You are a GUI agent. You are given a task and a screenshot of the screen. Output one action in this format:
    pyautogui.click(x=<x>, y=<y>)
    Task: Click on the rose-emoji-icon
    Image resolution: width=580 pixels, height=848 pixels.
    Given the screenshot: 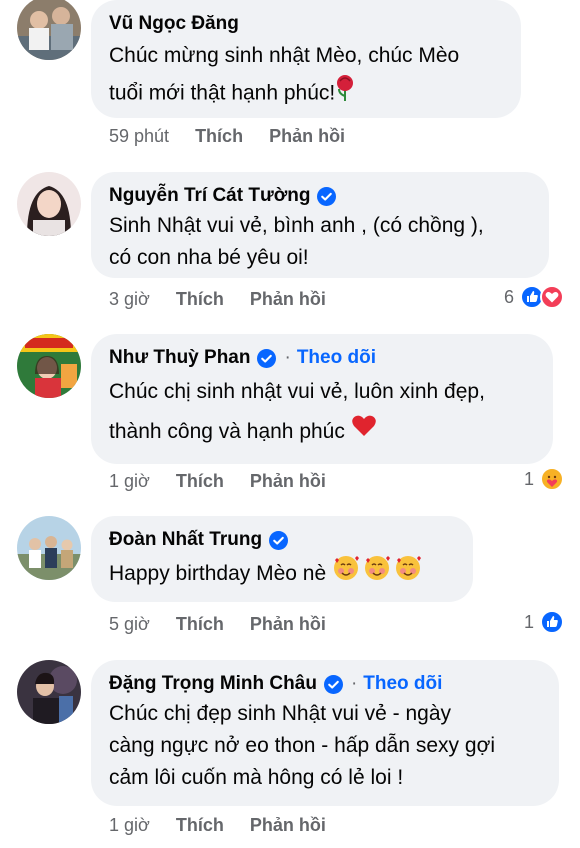 What is the action you would take?
    pyautogui.click(x=345, y=94)
    